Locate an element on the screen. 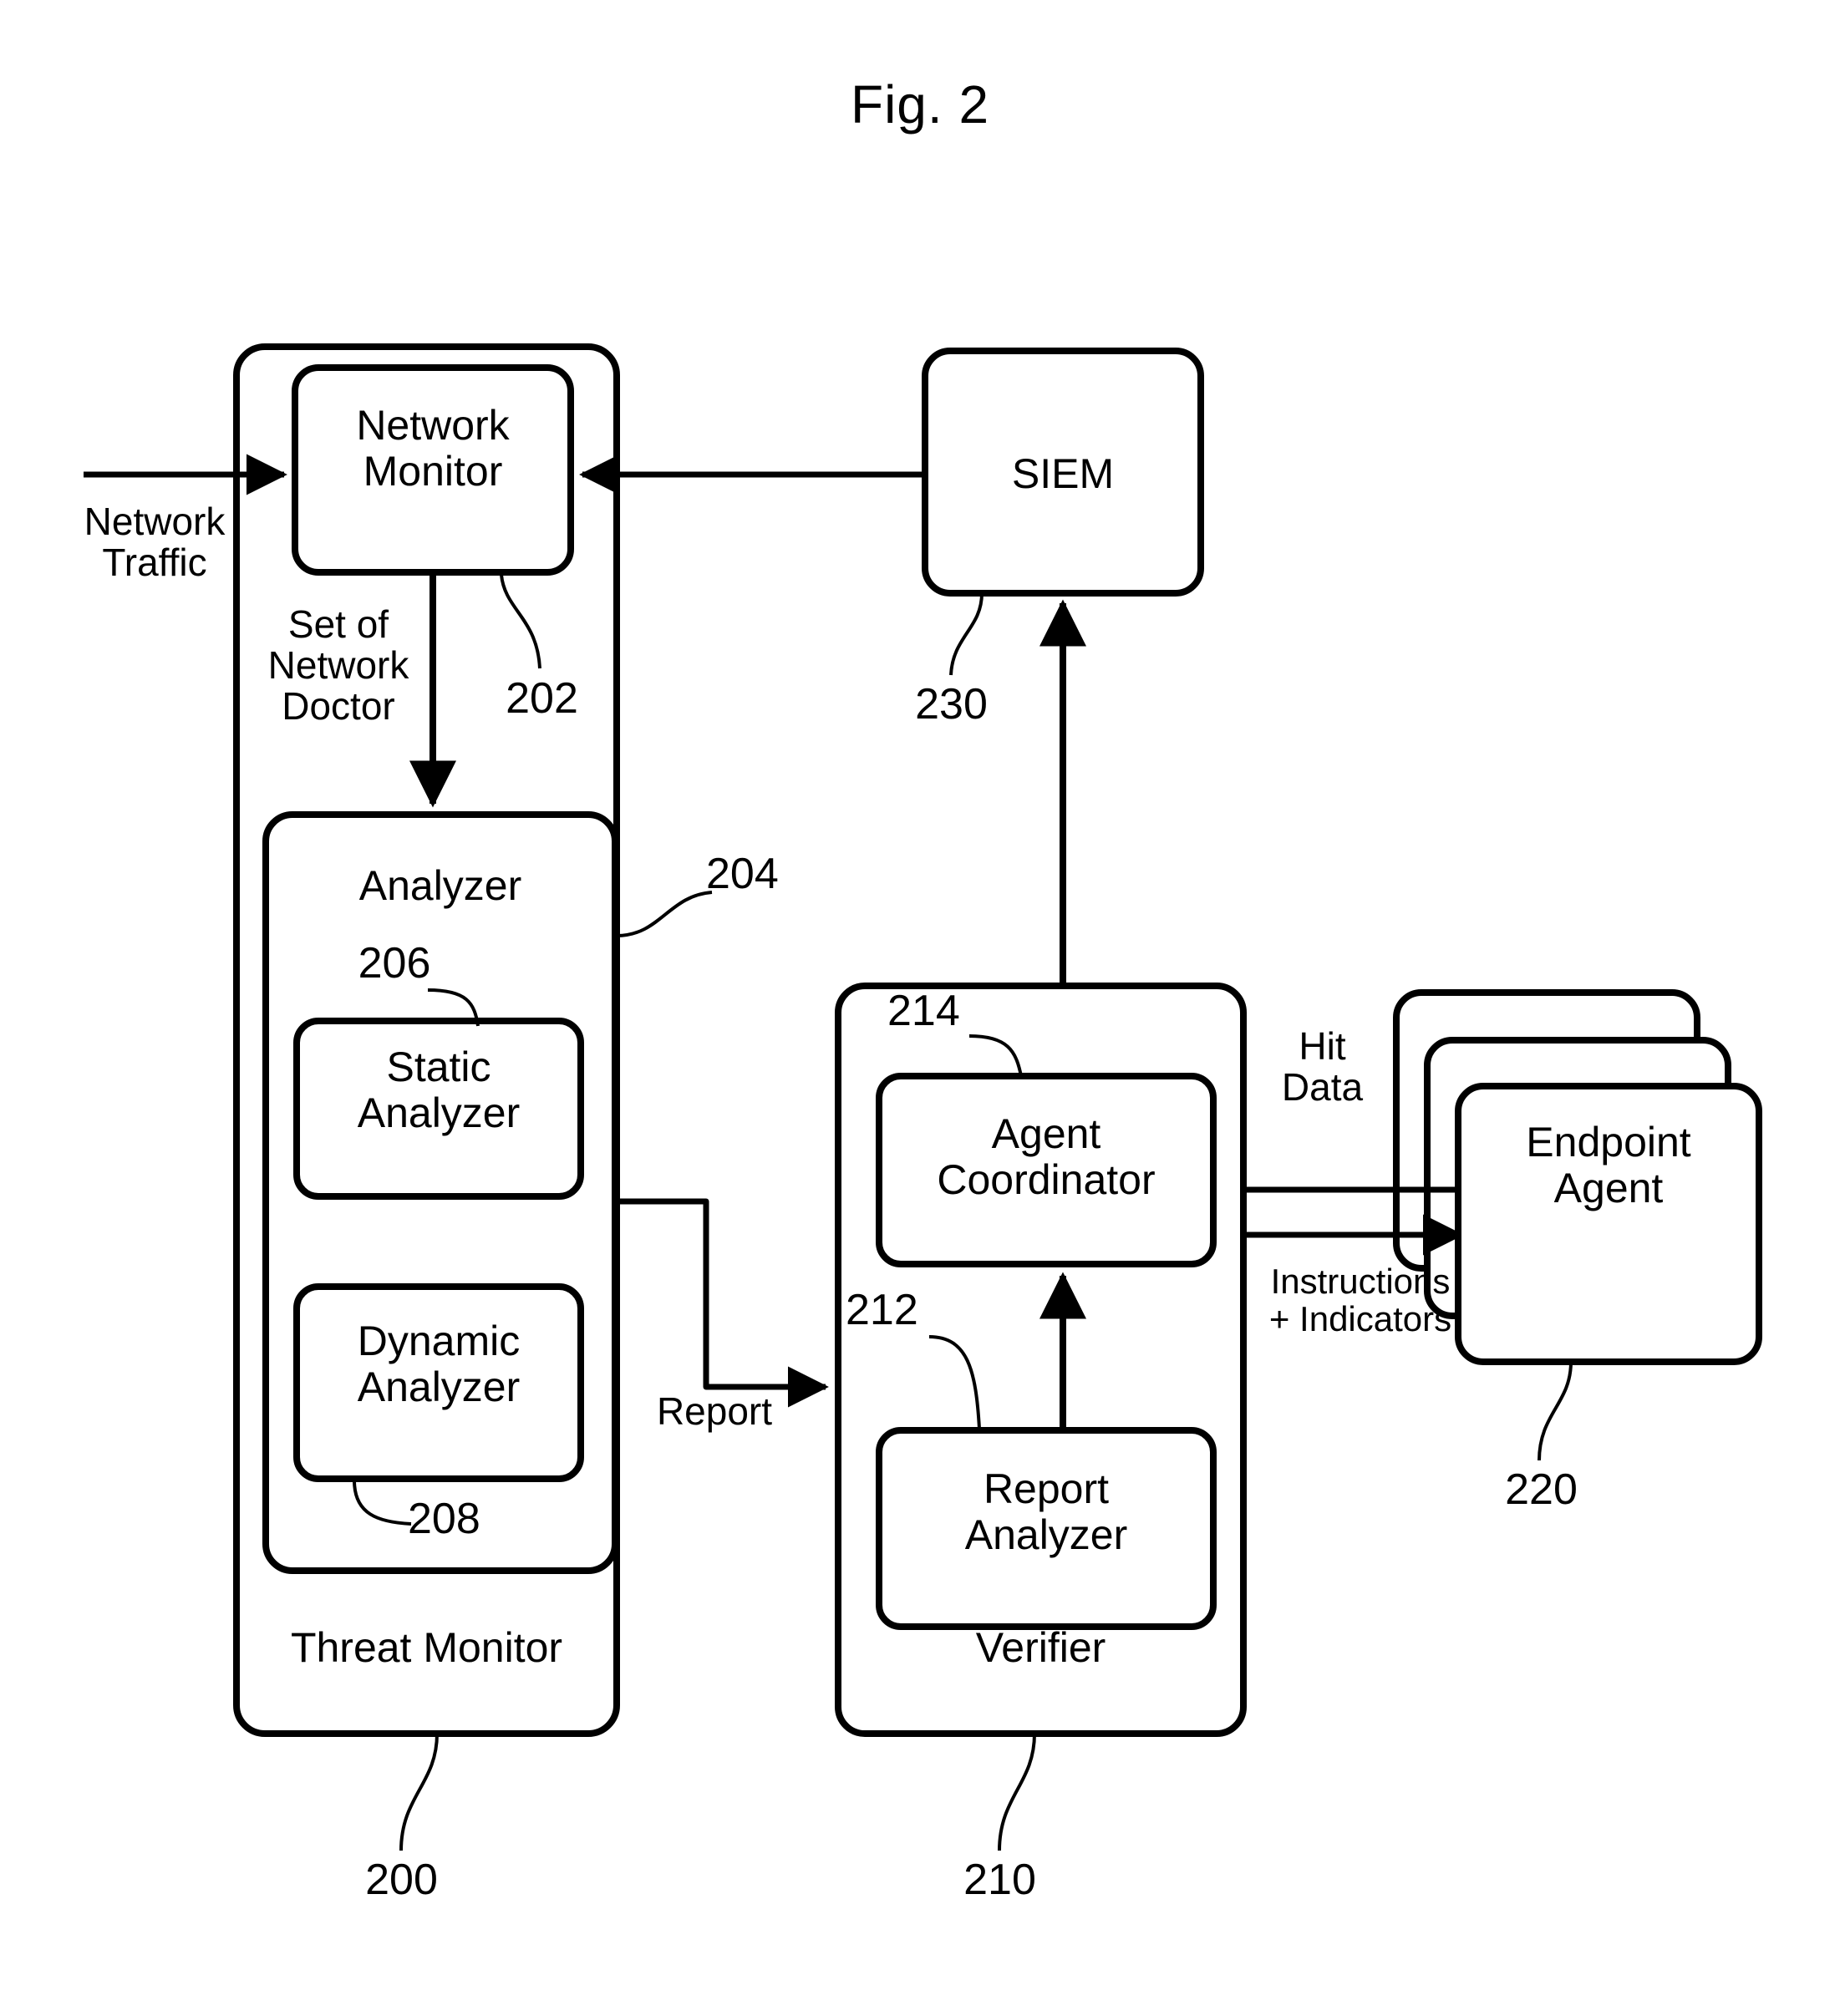 The width and height of the screenshot is (1840, 2016). reference-numeral-230: 230 is located at coordinates (951, 704).